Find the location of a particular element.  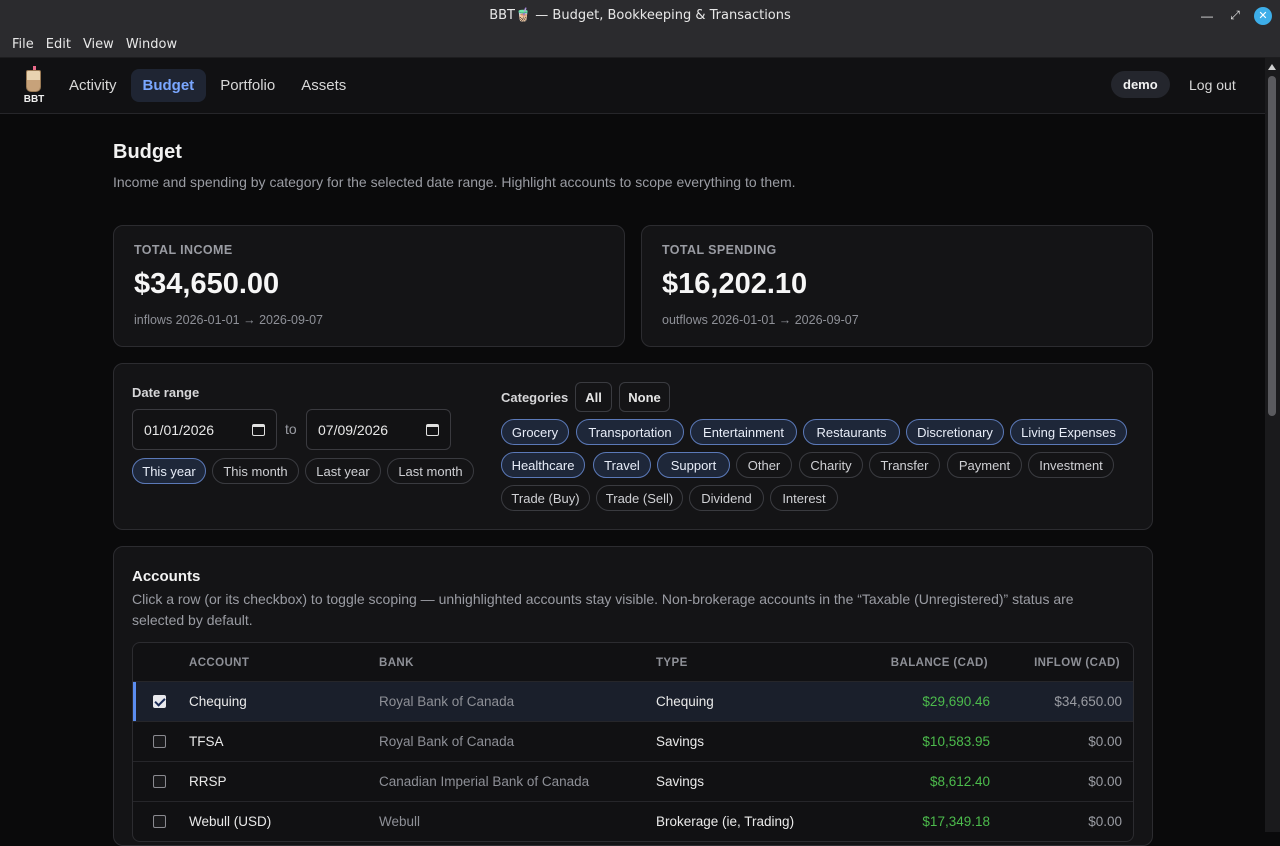

menubar: File Edit View Window is located at coordinates (640, 44).